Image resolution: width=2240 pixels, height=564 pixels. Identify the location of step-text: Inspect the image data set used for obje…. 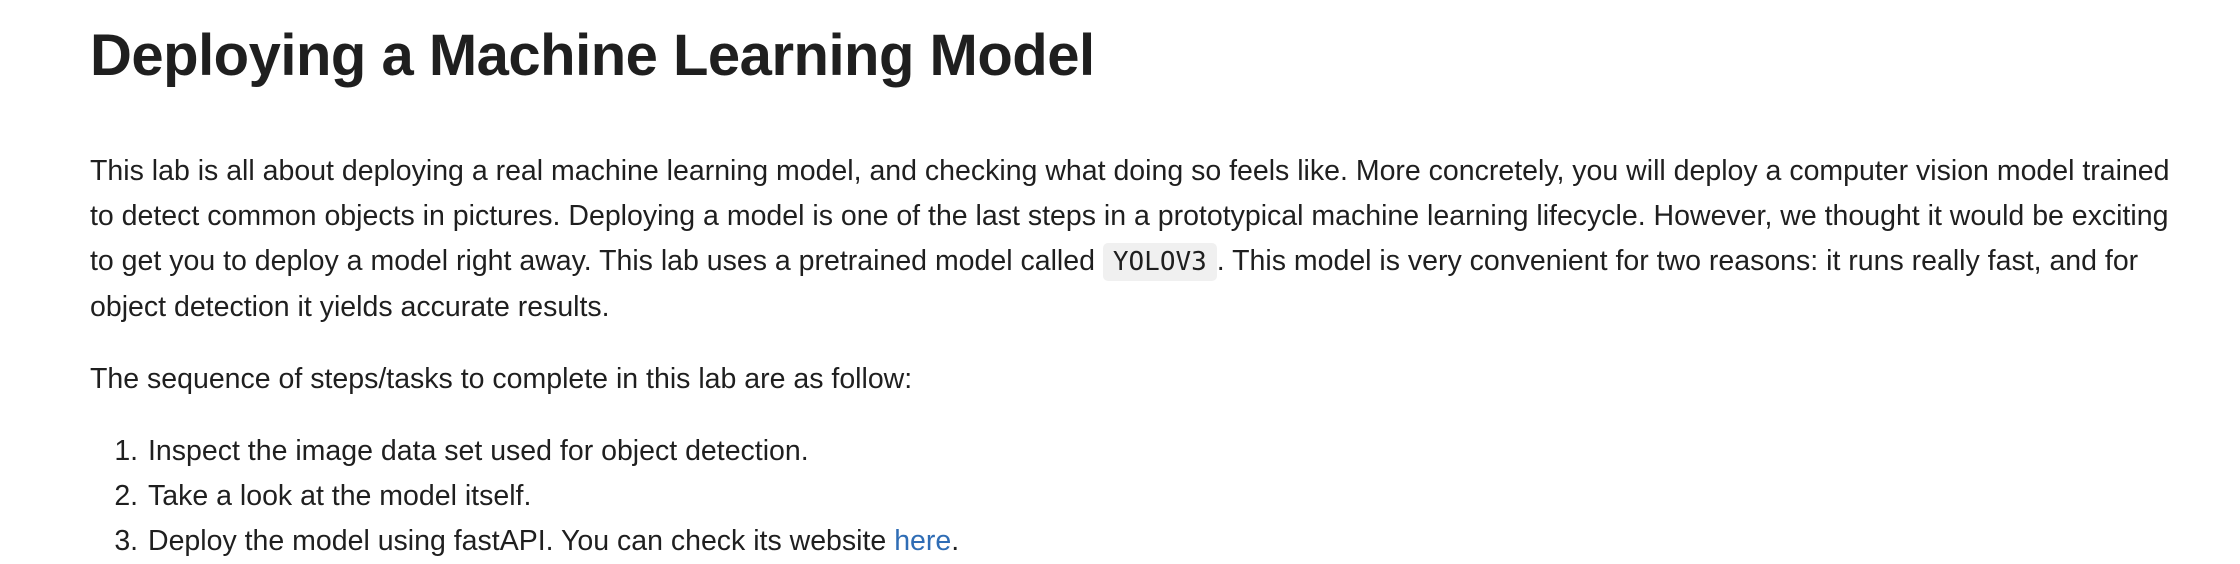
(478, 451).